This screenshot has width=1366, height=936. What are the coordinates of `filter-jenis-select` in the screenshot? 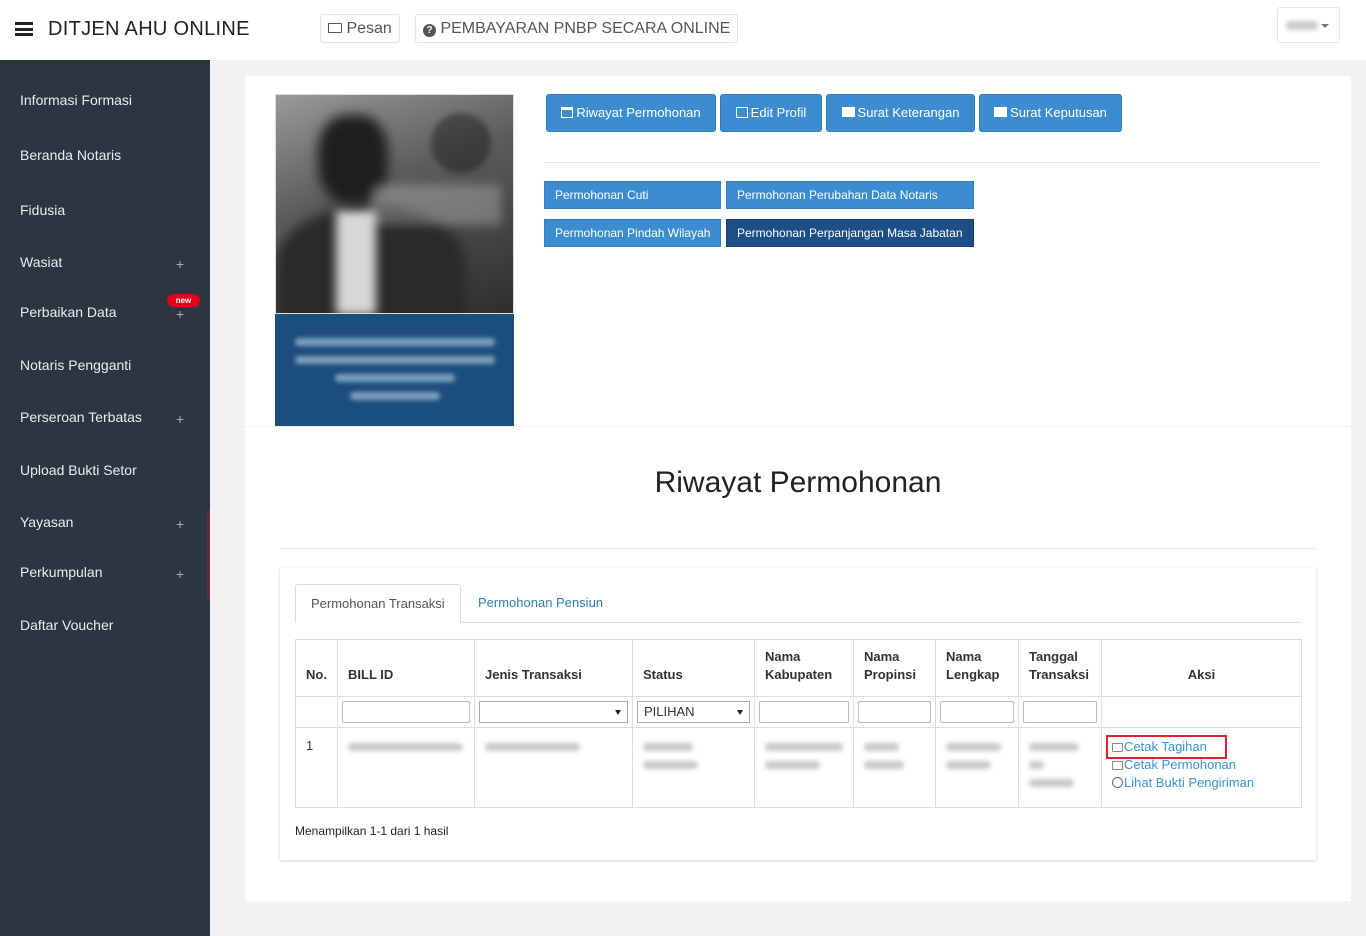 It's located at (553, 712).